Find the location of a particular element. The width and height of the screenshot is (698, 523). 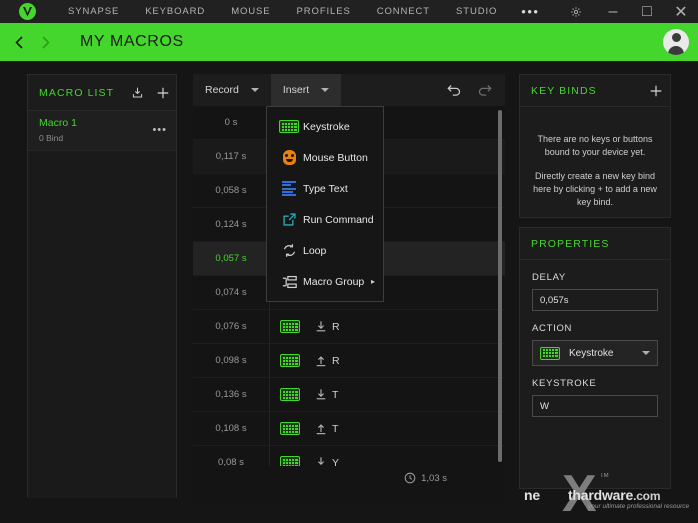

nav-tab-mouse: MOUSE is located at coordinates (250, 11).